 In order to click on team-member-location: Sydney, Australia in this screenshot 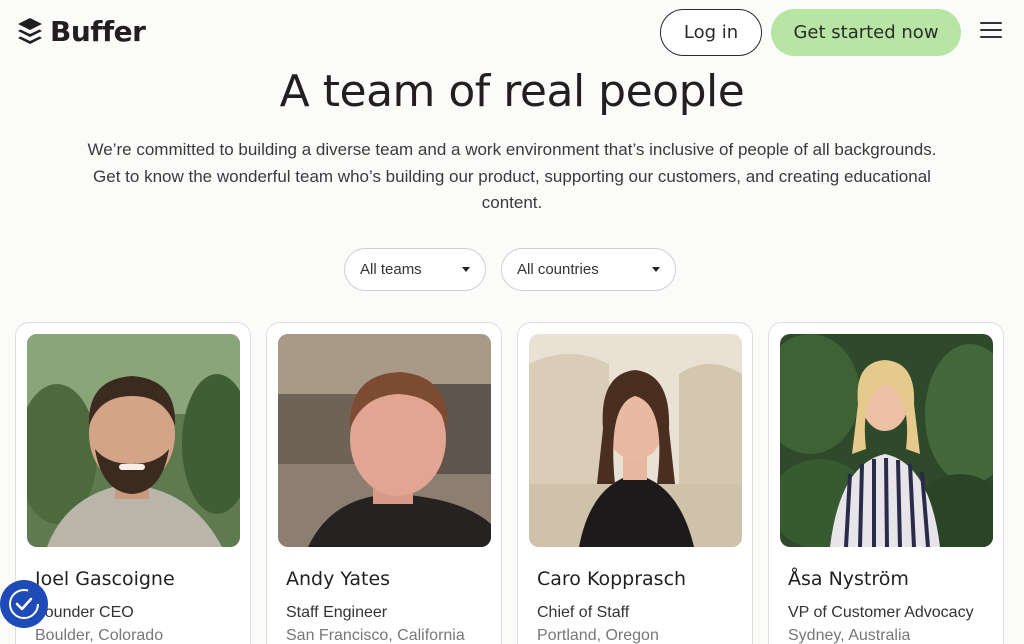, I will do `click(849, 635)`.